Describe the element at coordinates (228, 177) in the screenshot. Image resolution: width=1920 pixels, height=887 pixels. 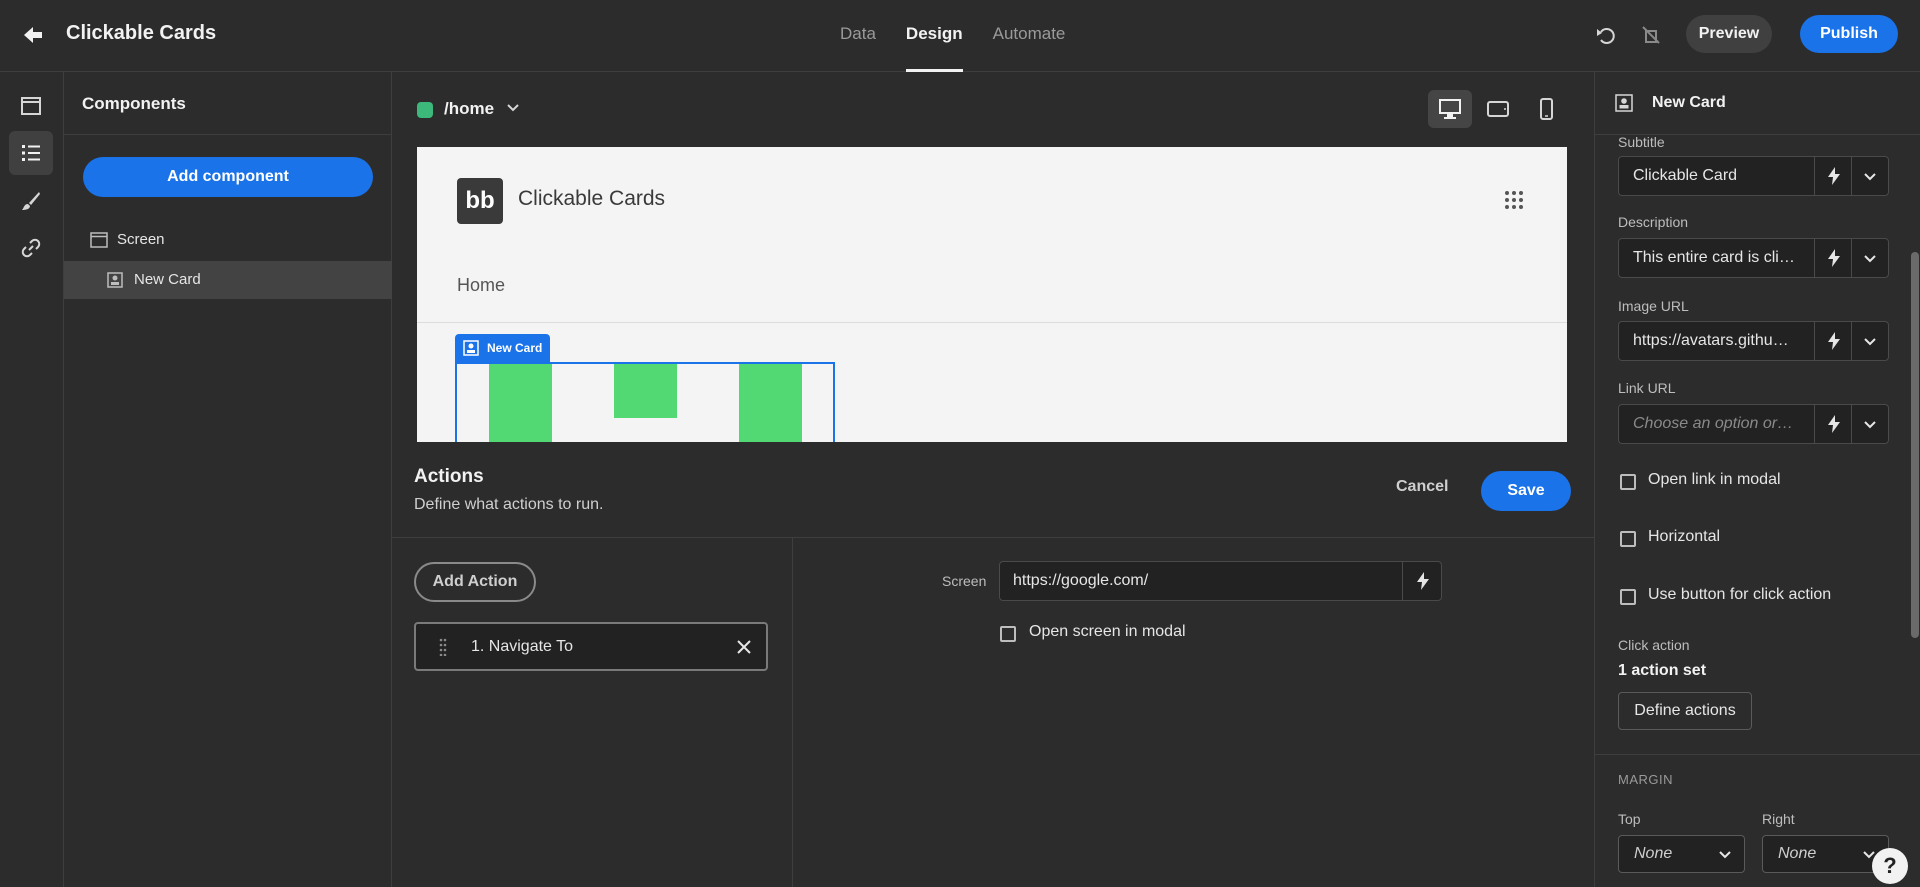
I see `add-component-button: Add component` at that location.